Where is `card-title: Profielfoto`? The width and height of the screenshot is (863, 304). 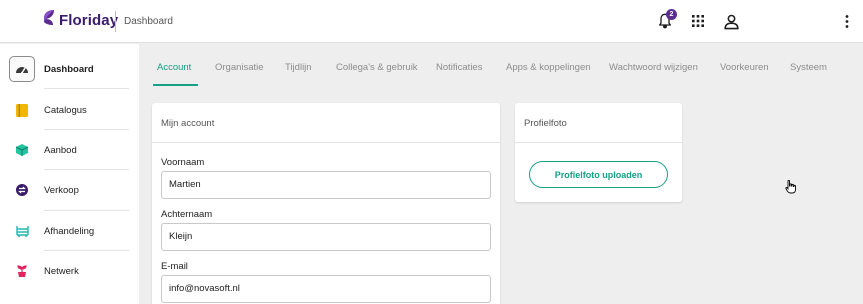
card-title: Profielfoto is located at coordinates (545, 123).